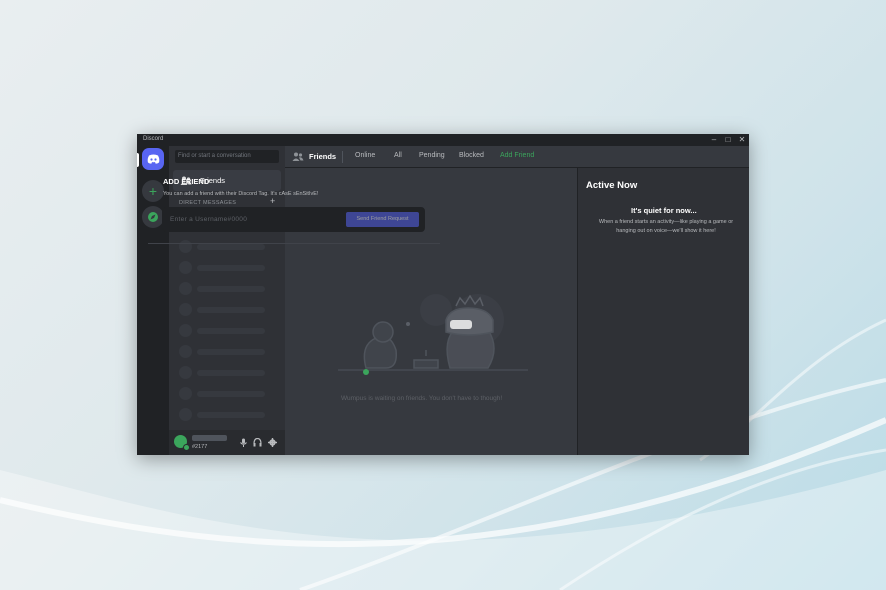 This screenshot has width=886, height=590. Describe the element at coordinates (432, 155) in the screenshot. I see `tab-pending: Pending` at that location.